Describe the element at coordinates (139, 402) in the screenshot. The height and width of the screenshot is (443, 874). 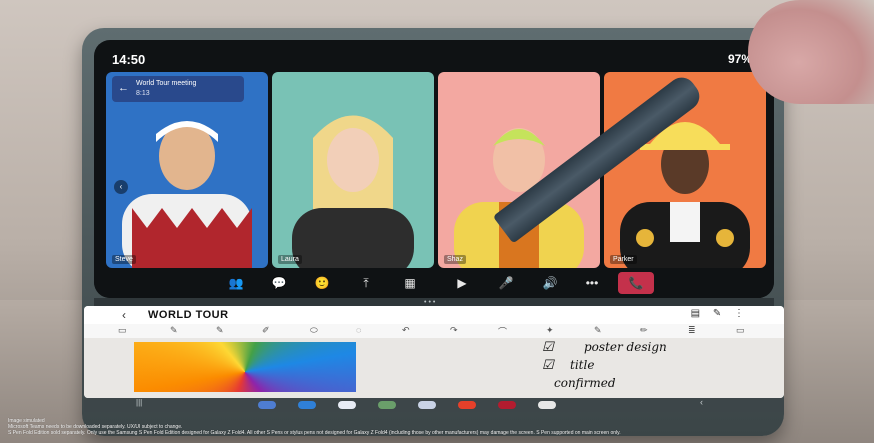
I see `recents-icon: |||` at that location.